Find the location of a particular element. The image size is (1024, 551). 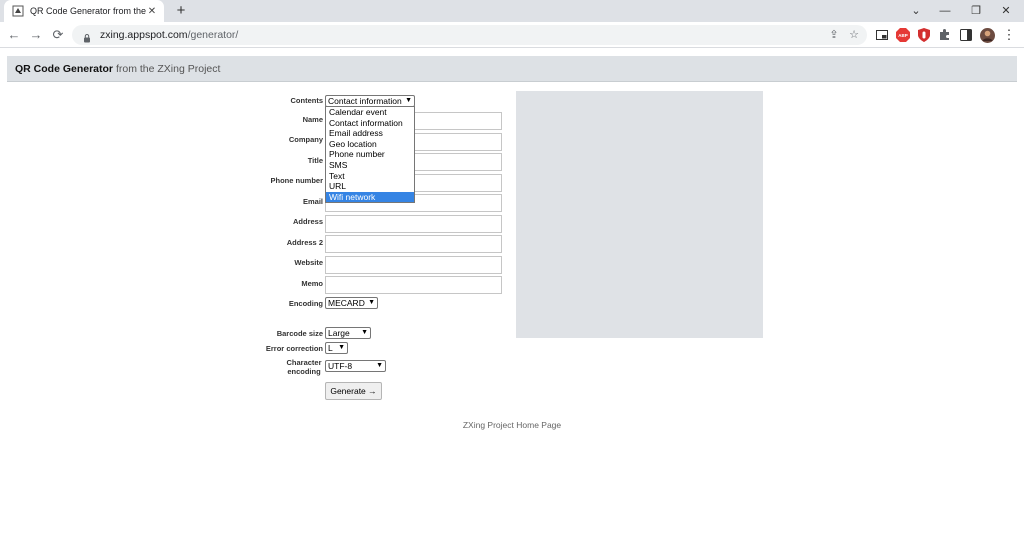

svg-text: ABP is located at coordinates (903, 35).